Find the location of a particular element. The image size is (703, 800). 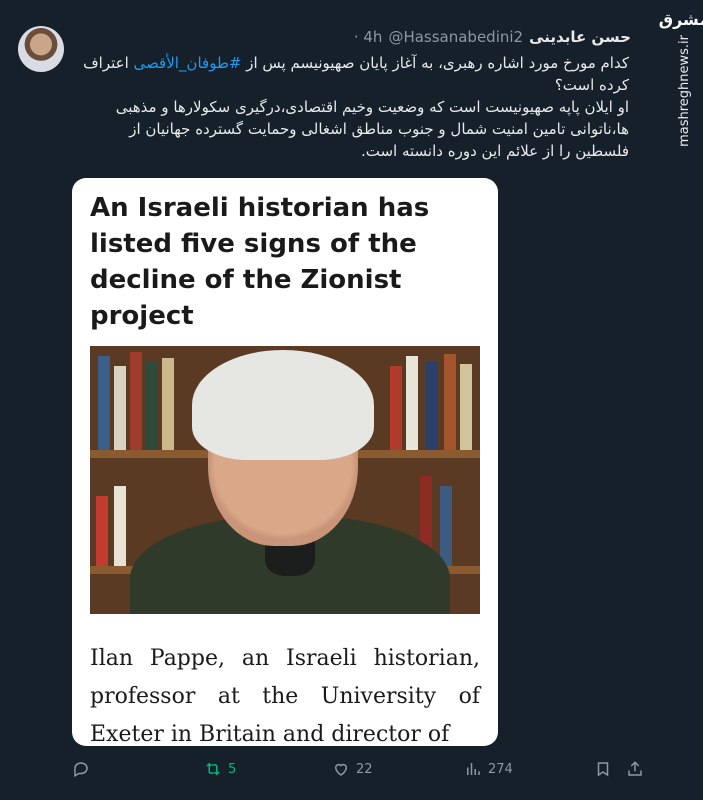

reply-icon is located at coordinates (81, 770).